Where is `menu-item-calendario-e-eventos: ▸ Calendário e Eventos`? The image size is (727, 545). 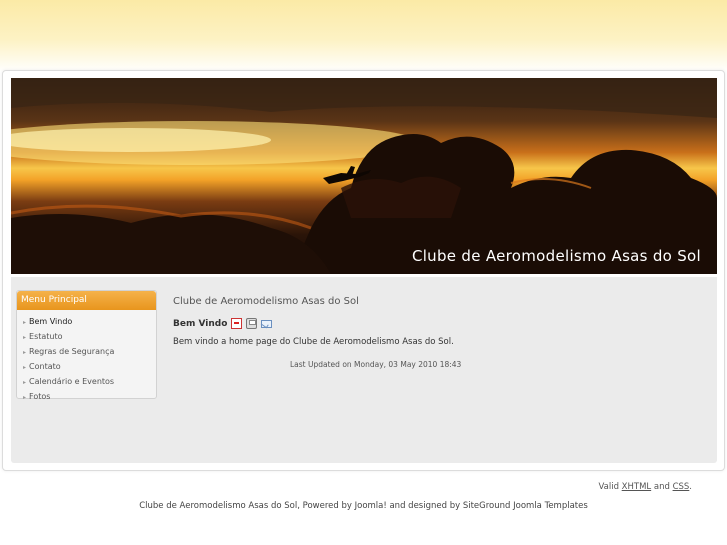 menu-item-calendario-e-eventos: ▸ Calendário e Eventos is located at coordinates (86, 382).